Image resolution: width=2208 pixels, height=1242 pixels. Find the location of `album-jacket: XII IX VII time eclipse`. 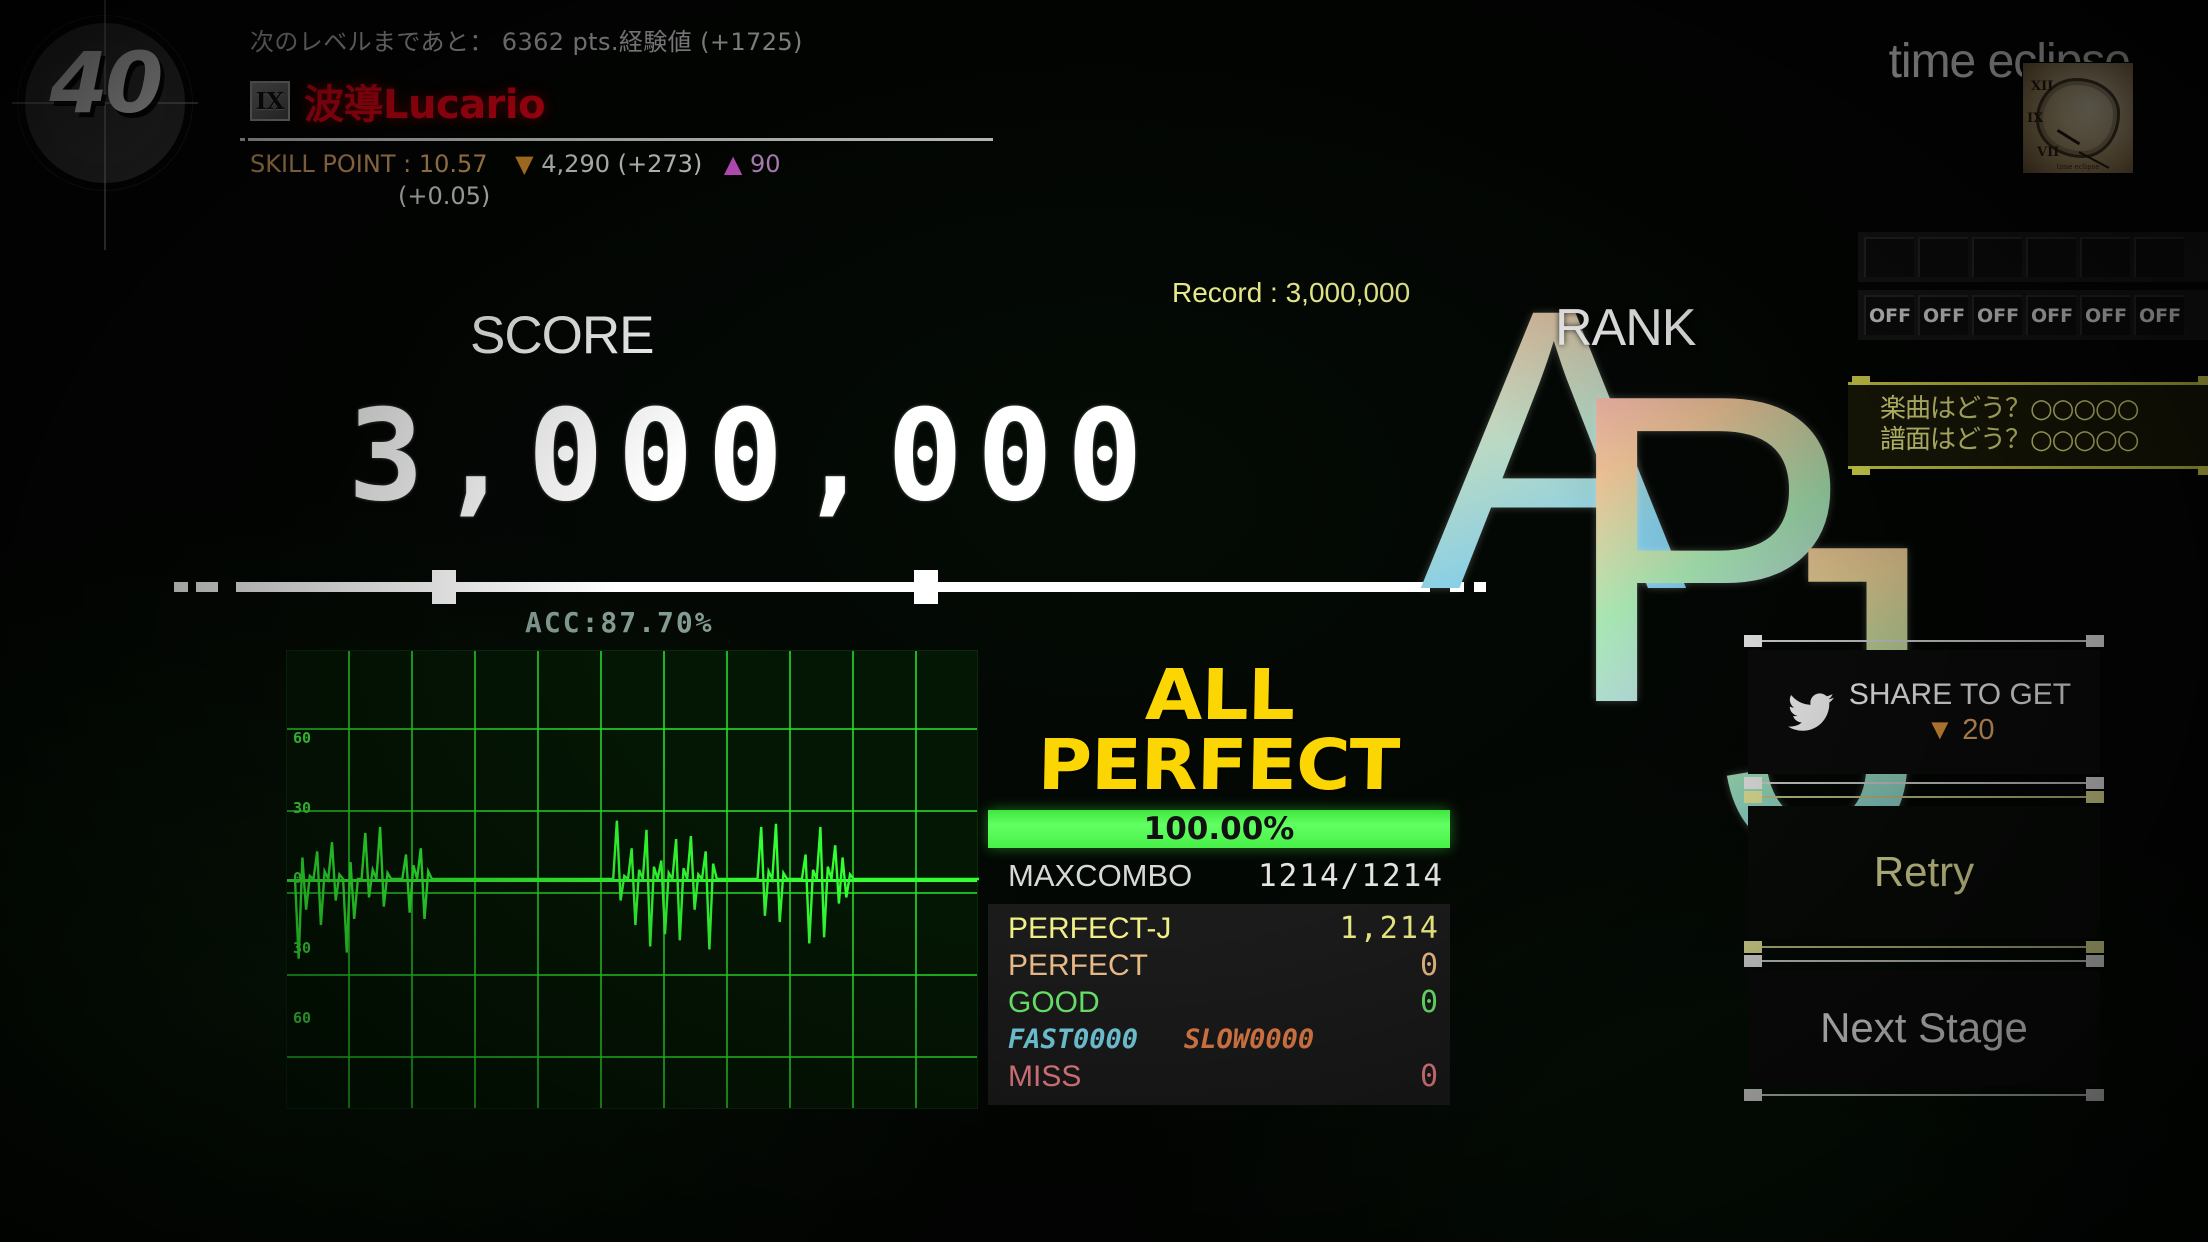

album-jacket: XII IX VII time eclipse is located at coordinates (2078, 118).